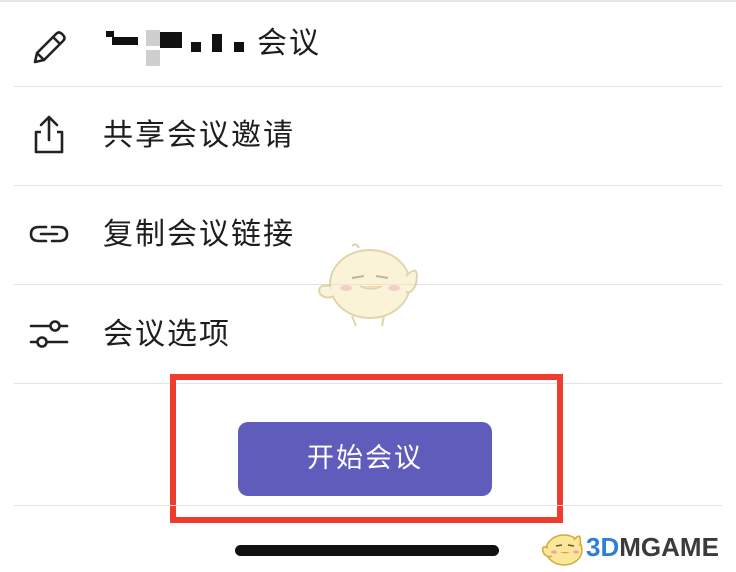  Describe the element at coordinates (49, 234) in the screenshot. I see `link-icon` at that location.